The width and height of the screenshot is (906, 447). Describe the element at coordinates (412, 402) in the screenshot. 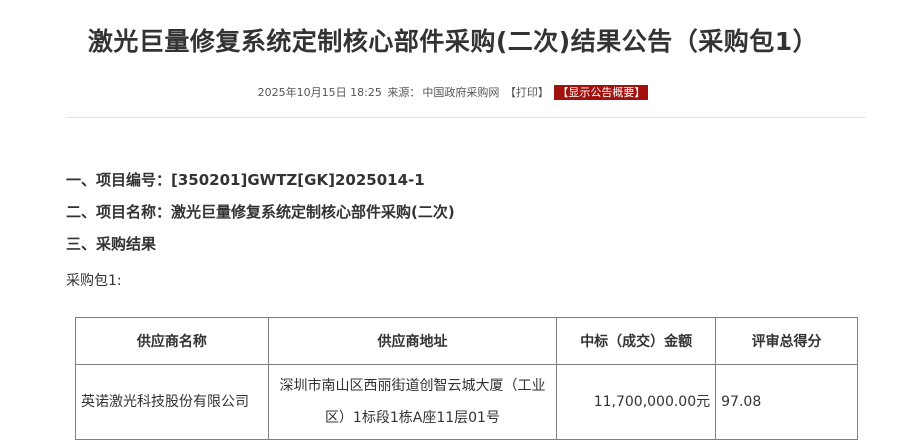

I see `cell-address: 深圳市南山区西丽街道创智云城大厦（工业区）1标段1栋A座11层01号` at that location.